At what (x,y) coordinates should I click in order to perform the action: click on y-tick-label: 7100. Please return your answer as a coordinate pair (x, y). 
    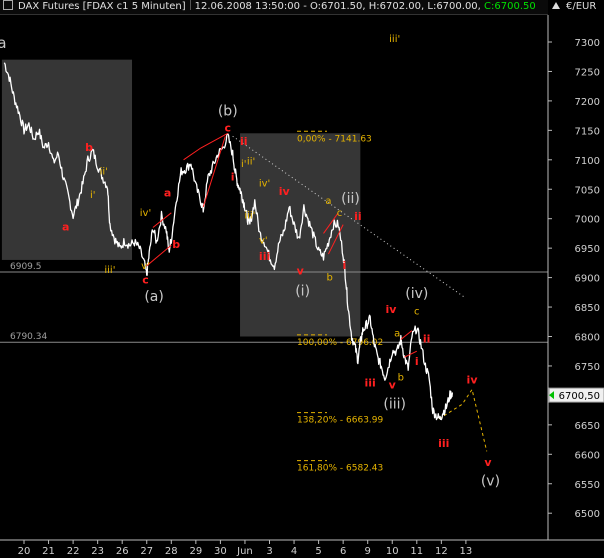
    Looking at the image, I should click on (587, 161).